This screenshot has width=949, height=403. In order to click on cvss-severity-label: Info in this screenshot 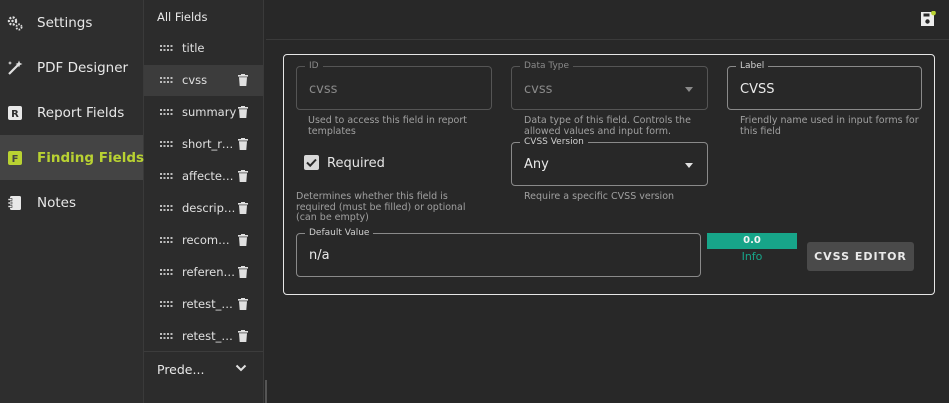, I will do `click(752, 256)`.